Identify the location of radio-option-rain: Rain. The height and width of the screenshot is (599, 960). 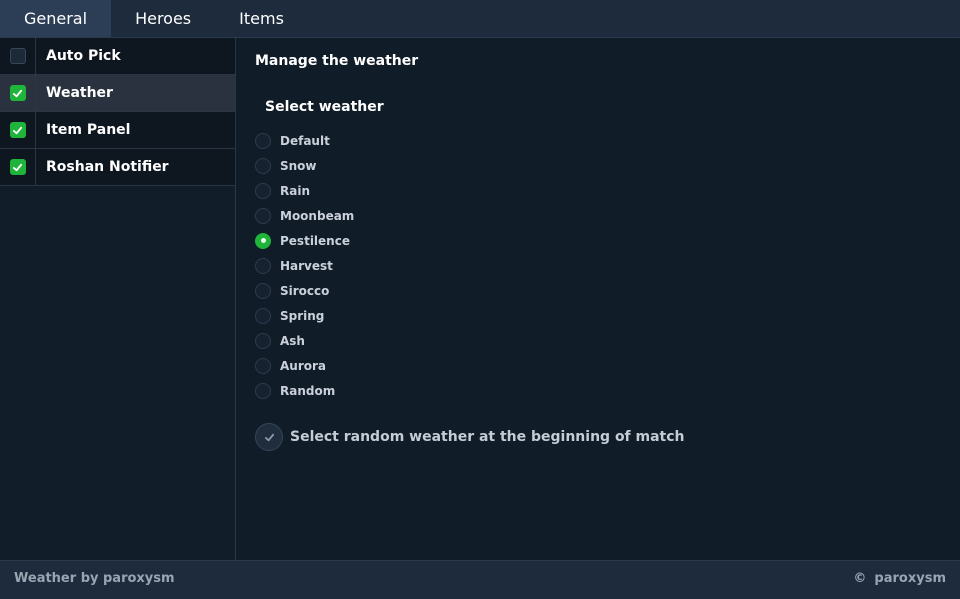
(304, 190).